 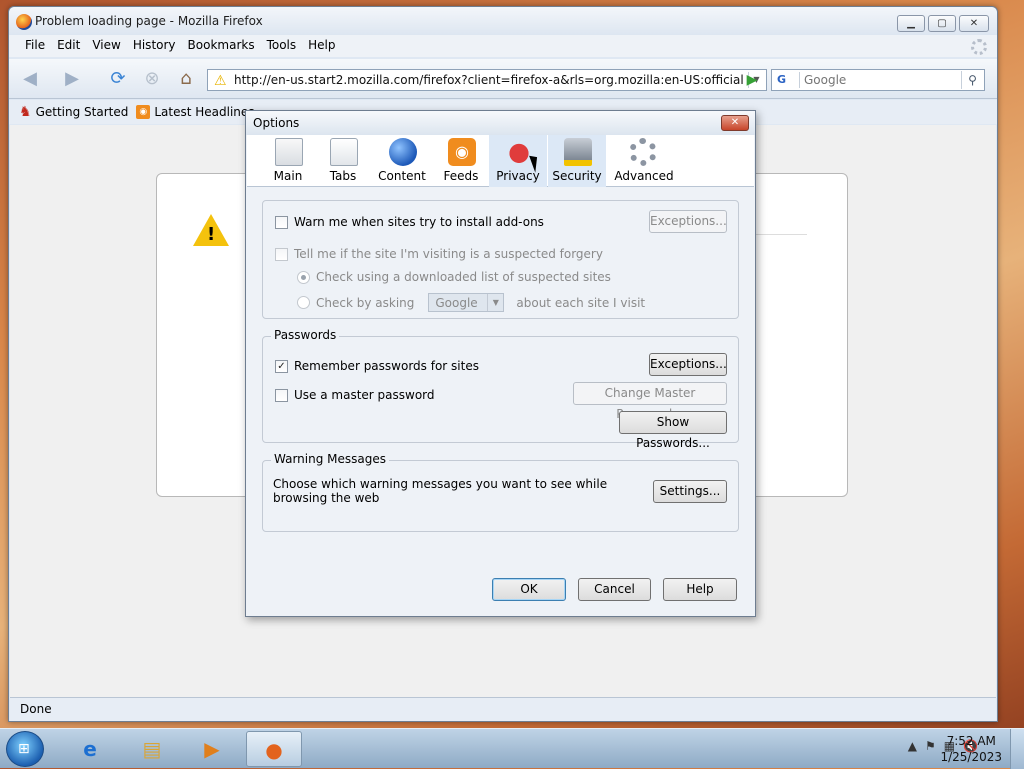 What do you see at coordinates (500, 123) in the screenshot?
I see `dialog-title-bar: Options ✕` at bounding box center [500, 123].